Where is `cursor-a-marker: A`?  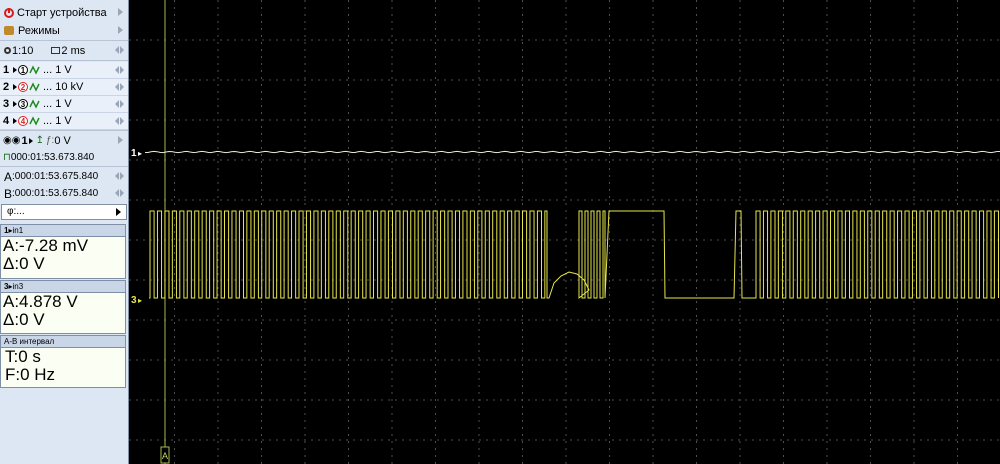 cursor-a-marker: A is located at coordinates (165, 456).